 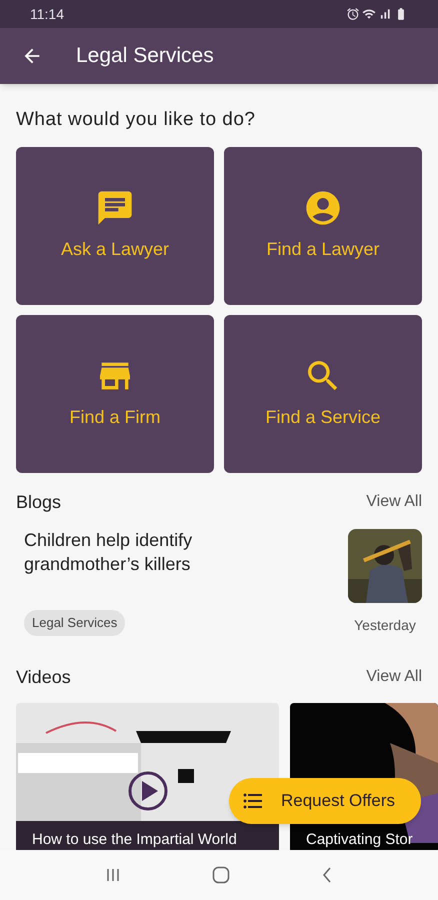 What do you see at coordinates (221, 875) in the screenshot?
I see `home-icon` at bounding box center [221, 875].